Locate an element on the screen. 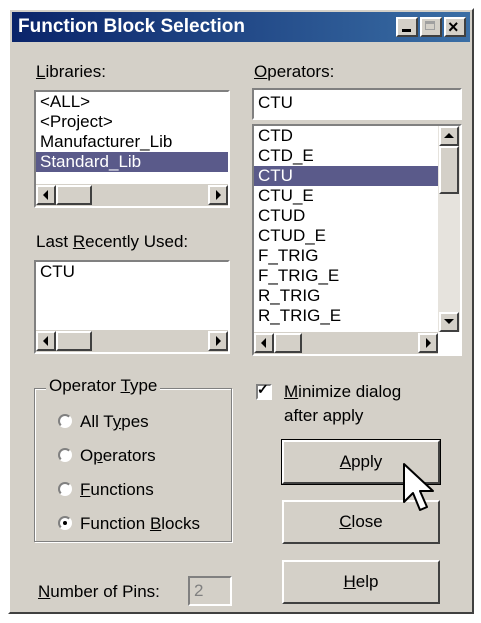 The height and width of the screenshot is (623, 481). library-list-item: Manufacturer_Lib is located at coordinates (132, 142).